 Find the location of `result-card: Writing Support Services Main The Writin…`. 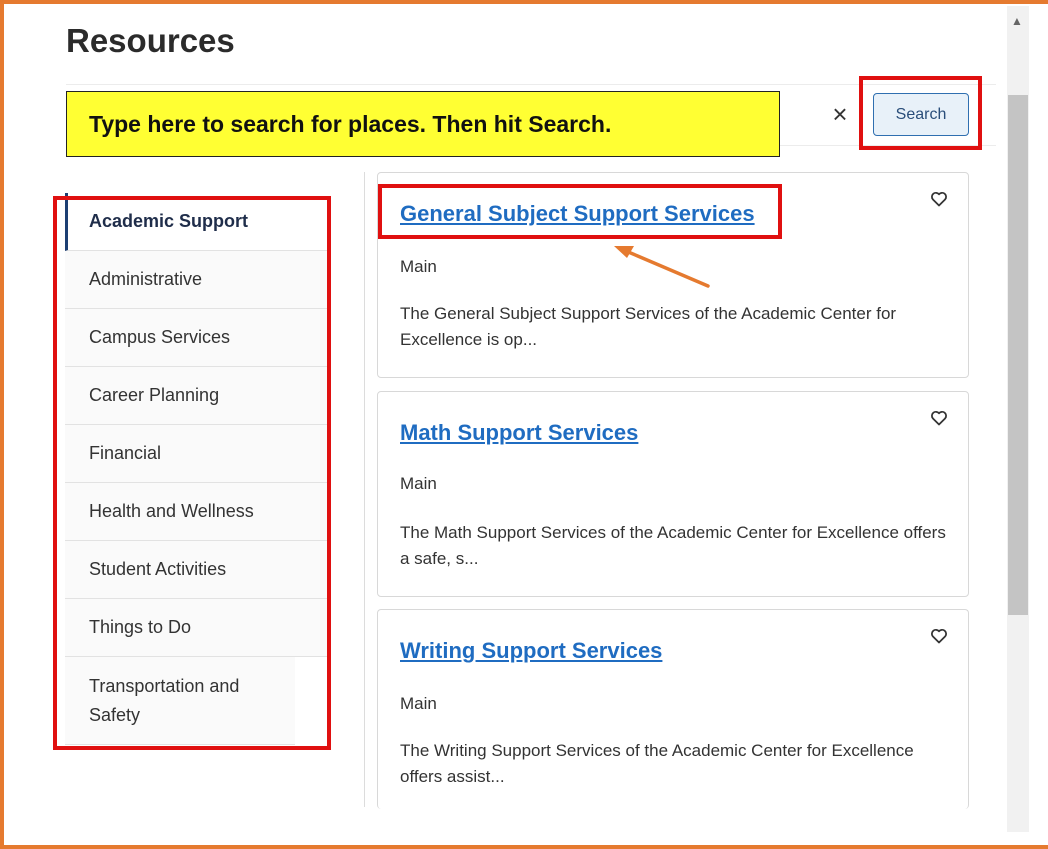

result-card: Writing Support Services Main The Writin… is located at coordinates (673, 709).